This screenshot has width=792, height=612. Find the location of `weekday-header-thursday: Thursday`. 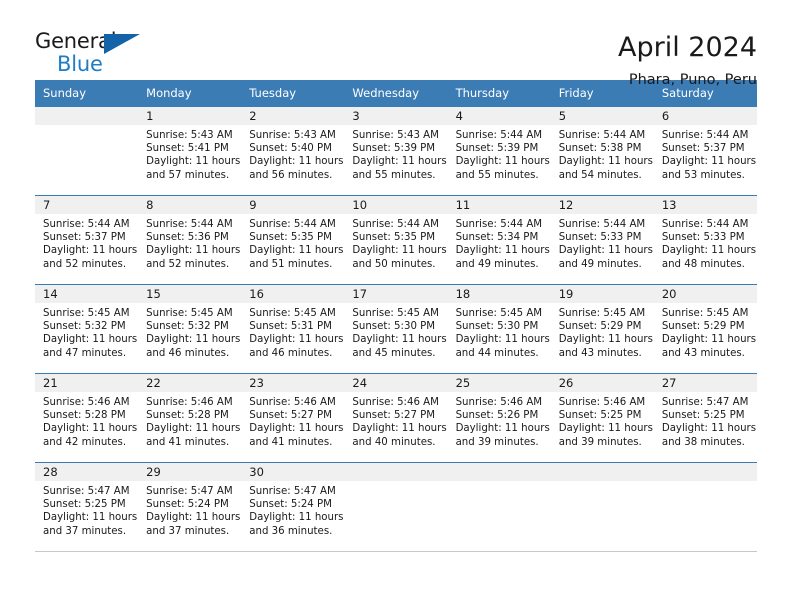

weekday-header-thursday: Thursday is located at coordinates (499, 93).